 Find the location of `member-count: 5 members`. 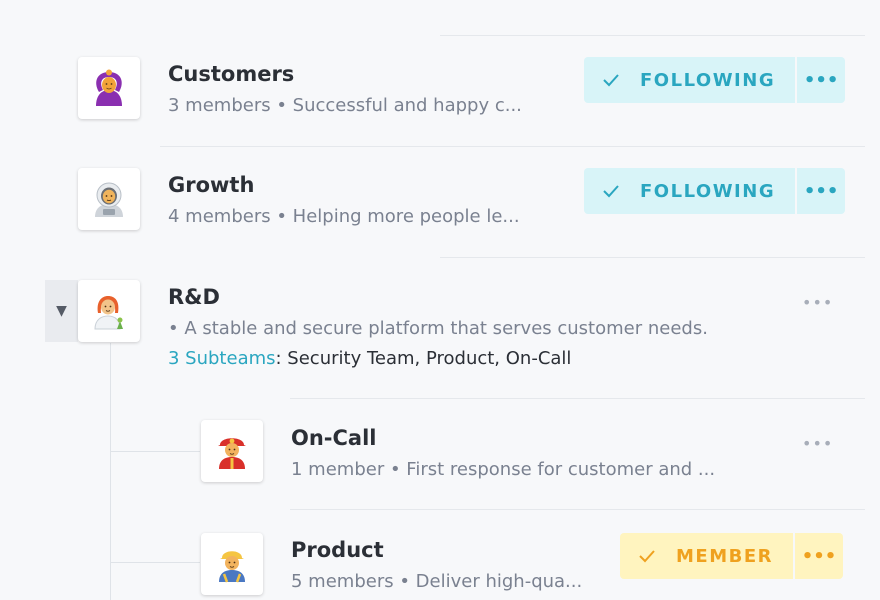

member-count: 5 members is located at coordinates (342, 581).